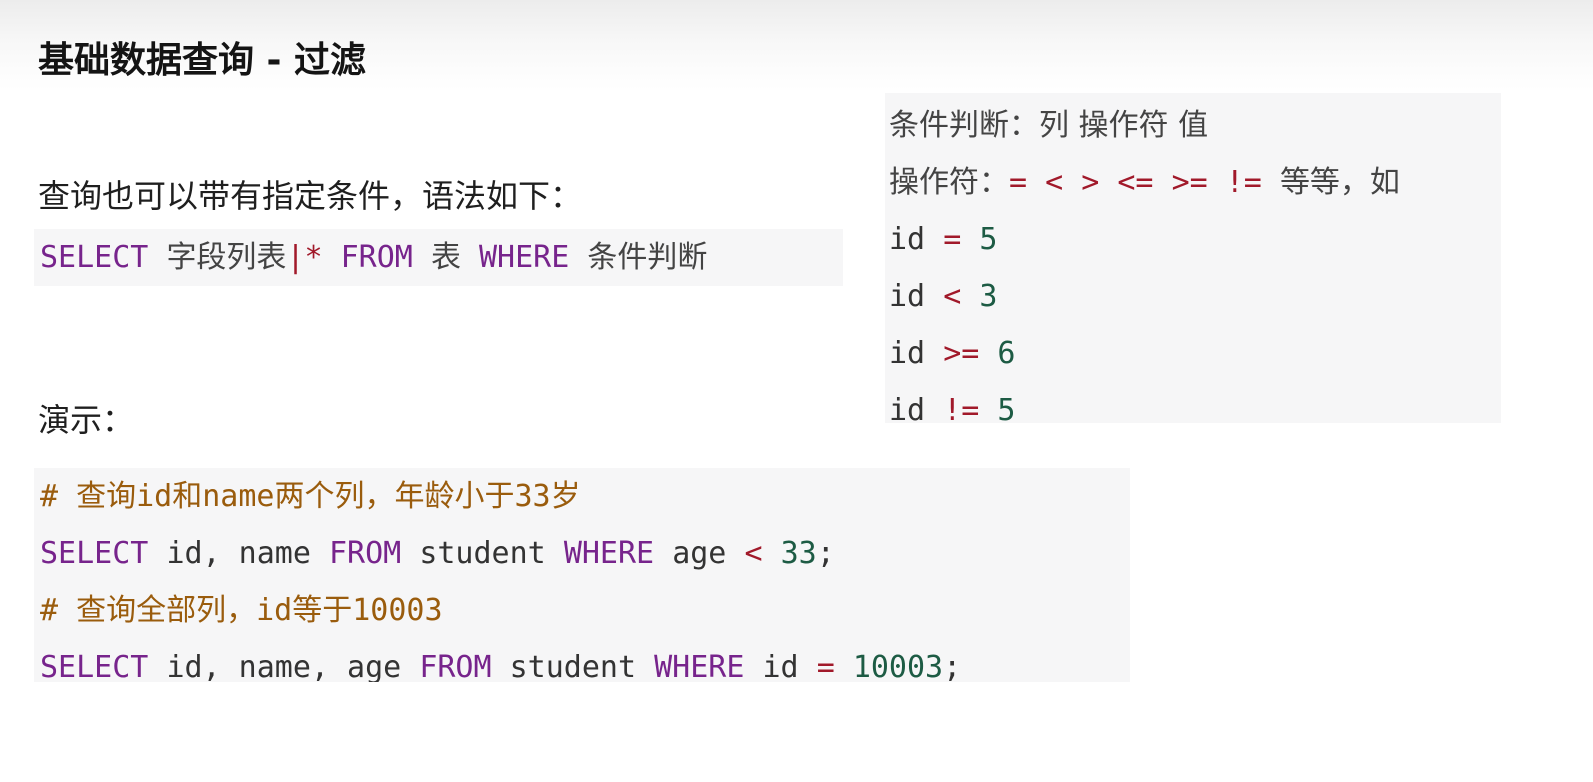 The width and height of the screenshot is (1593, 782). Describe the element at coordinates (647, 257) in the screenshot. I see `syntax-condition: 条件判断` at that location.